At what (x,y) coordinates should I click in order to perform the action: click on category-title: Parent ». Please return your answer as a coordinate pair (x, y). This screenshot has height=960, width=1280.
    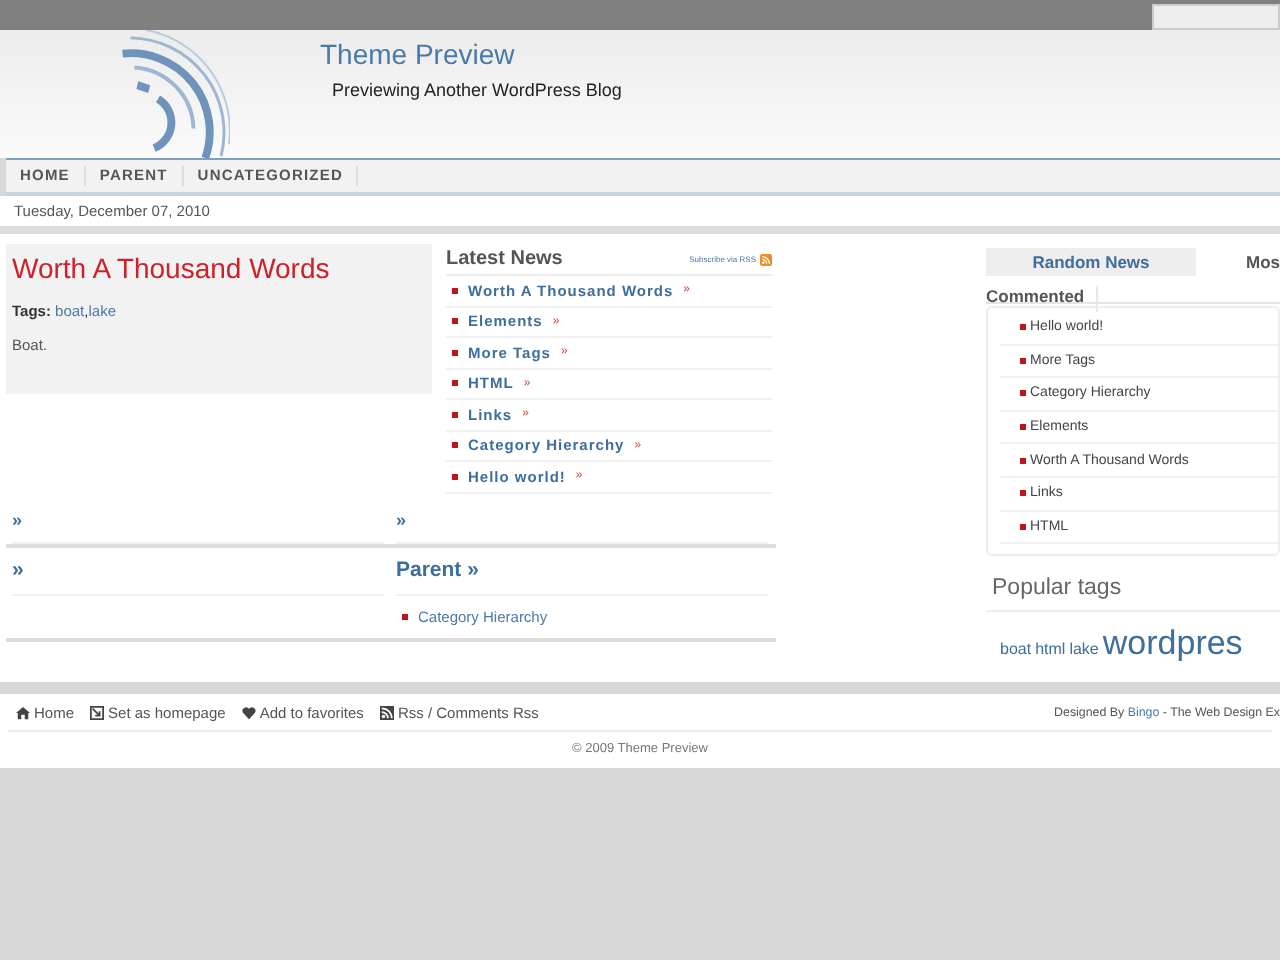
    Looking at the image, I should click on (582, 571).